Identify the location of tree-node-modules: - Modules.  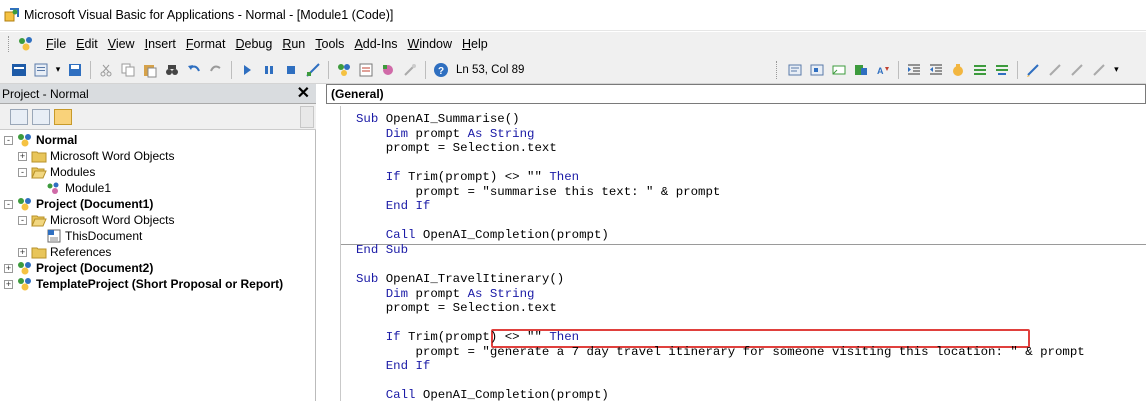
(56, 172).